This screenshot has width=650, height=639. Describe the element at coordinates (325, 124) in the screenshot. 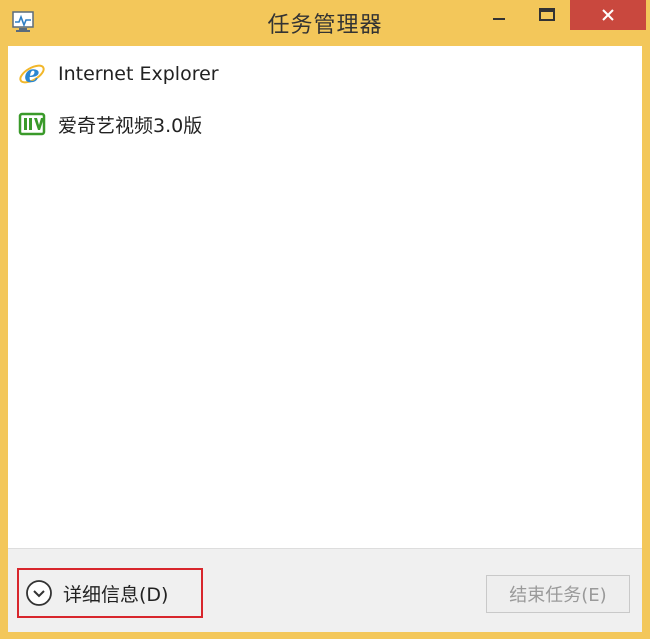

I see `list-item: 爱奇艺视频3.0版` at that location.